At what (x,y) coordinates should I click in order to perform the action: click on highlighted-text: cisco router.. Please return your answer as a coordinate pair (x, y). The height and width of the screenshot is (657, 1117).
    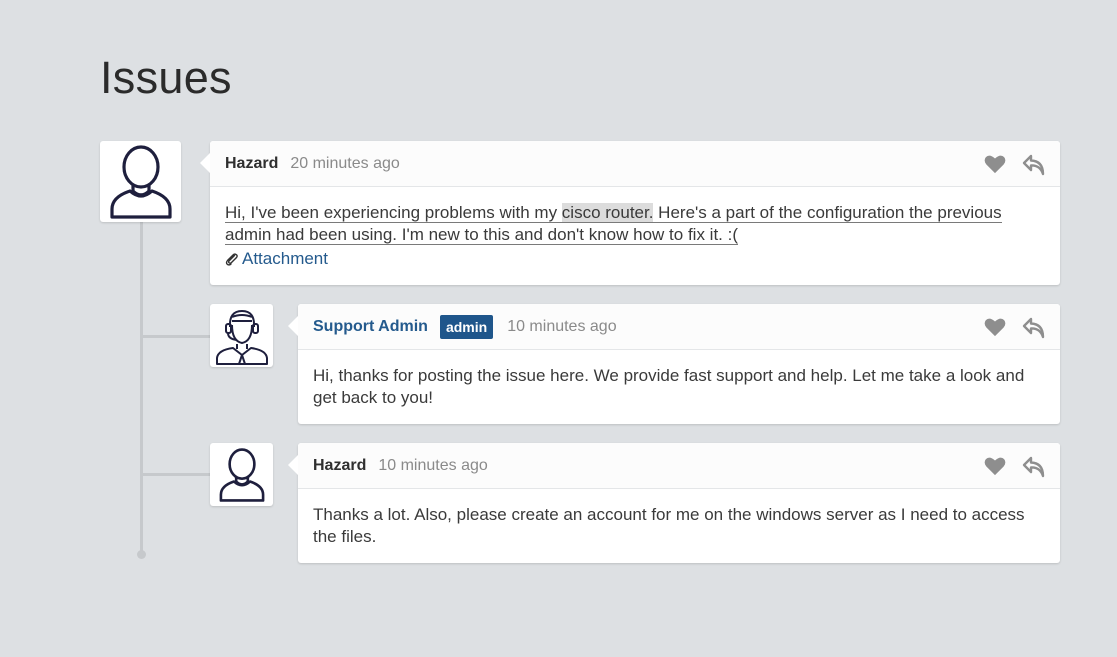
    Looking at the image, I should click on (607, 212).